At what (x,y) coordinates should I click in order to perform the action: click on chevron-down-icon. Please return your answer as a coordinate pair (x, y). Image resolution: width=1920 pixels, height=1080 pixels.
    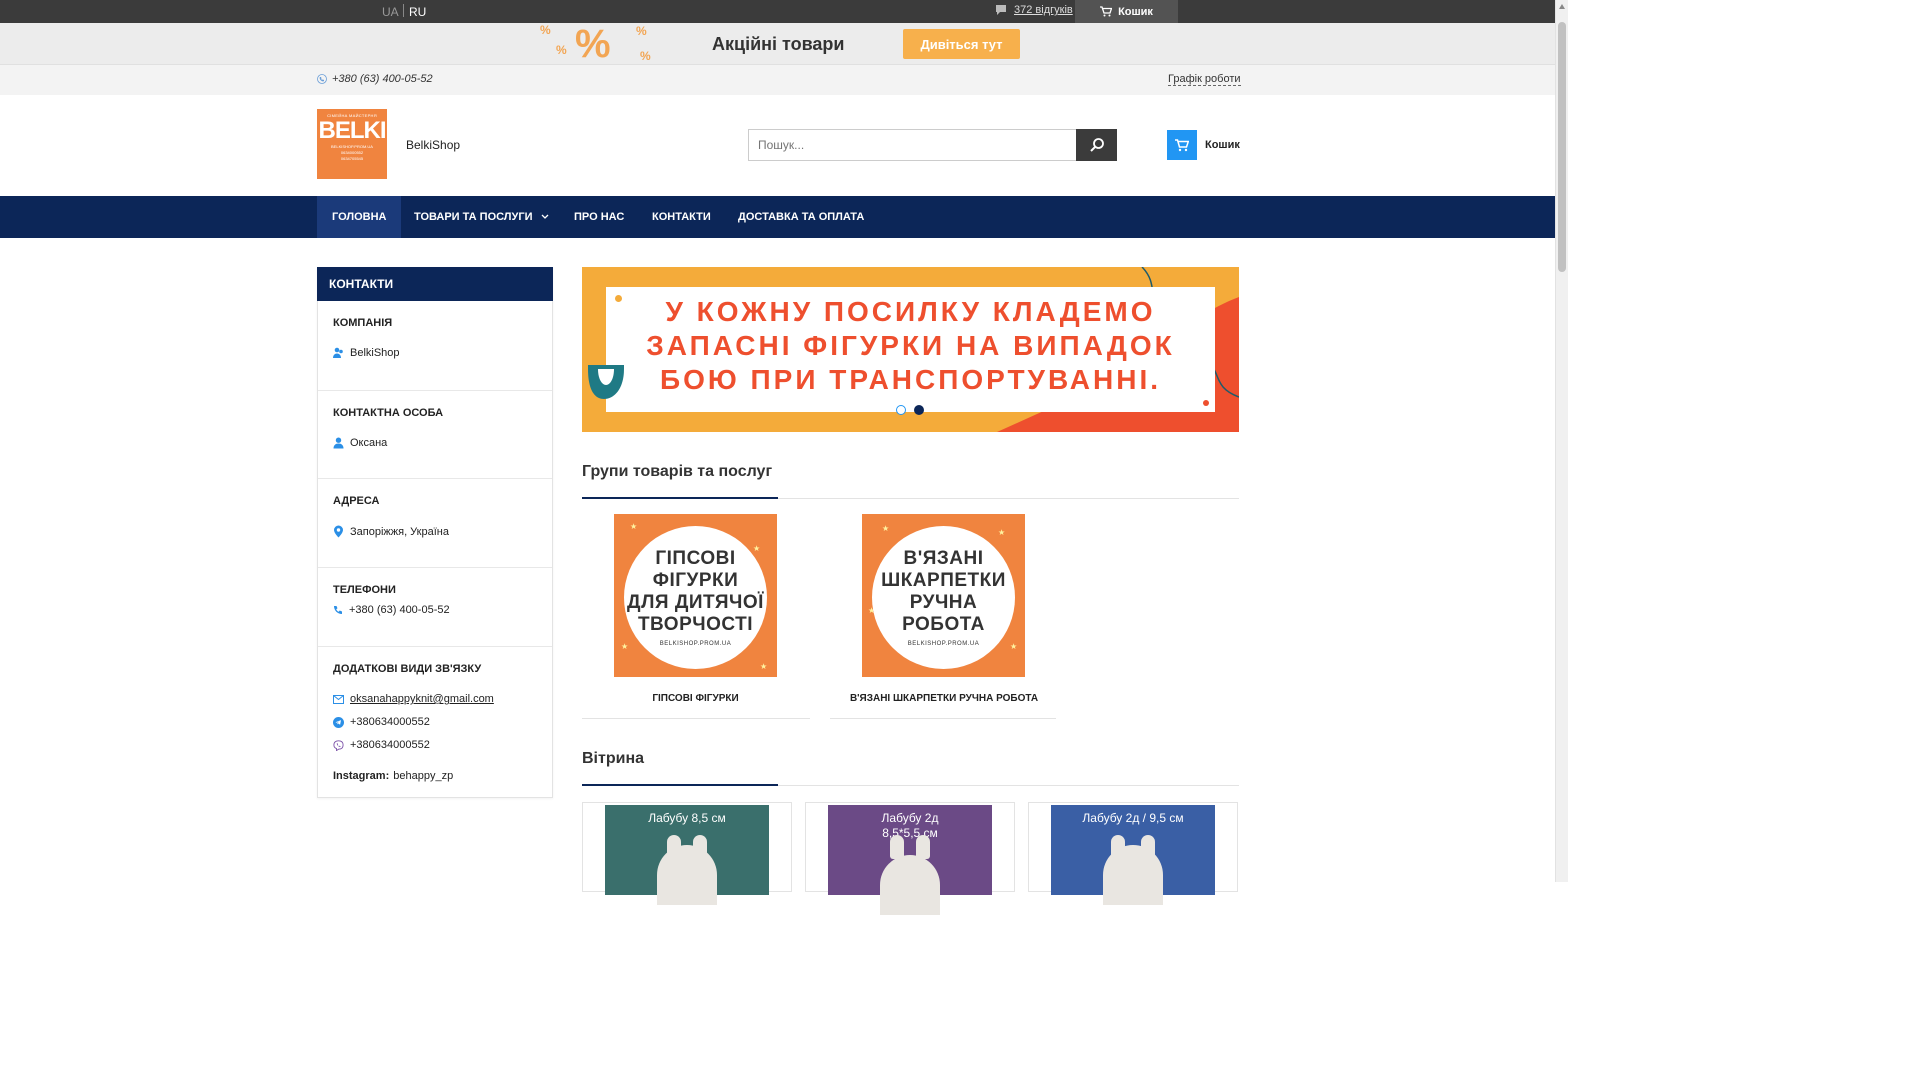
    Looking at the image, I should click on (544, 216).